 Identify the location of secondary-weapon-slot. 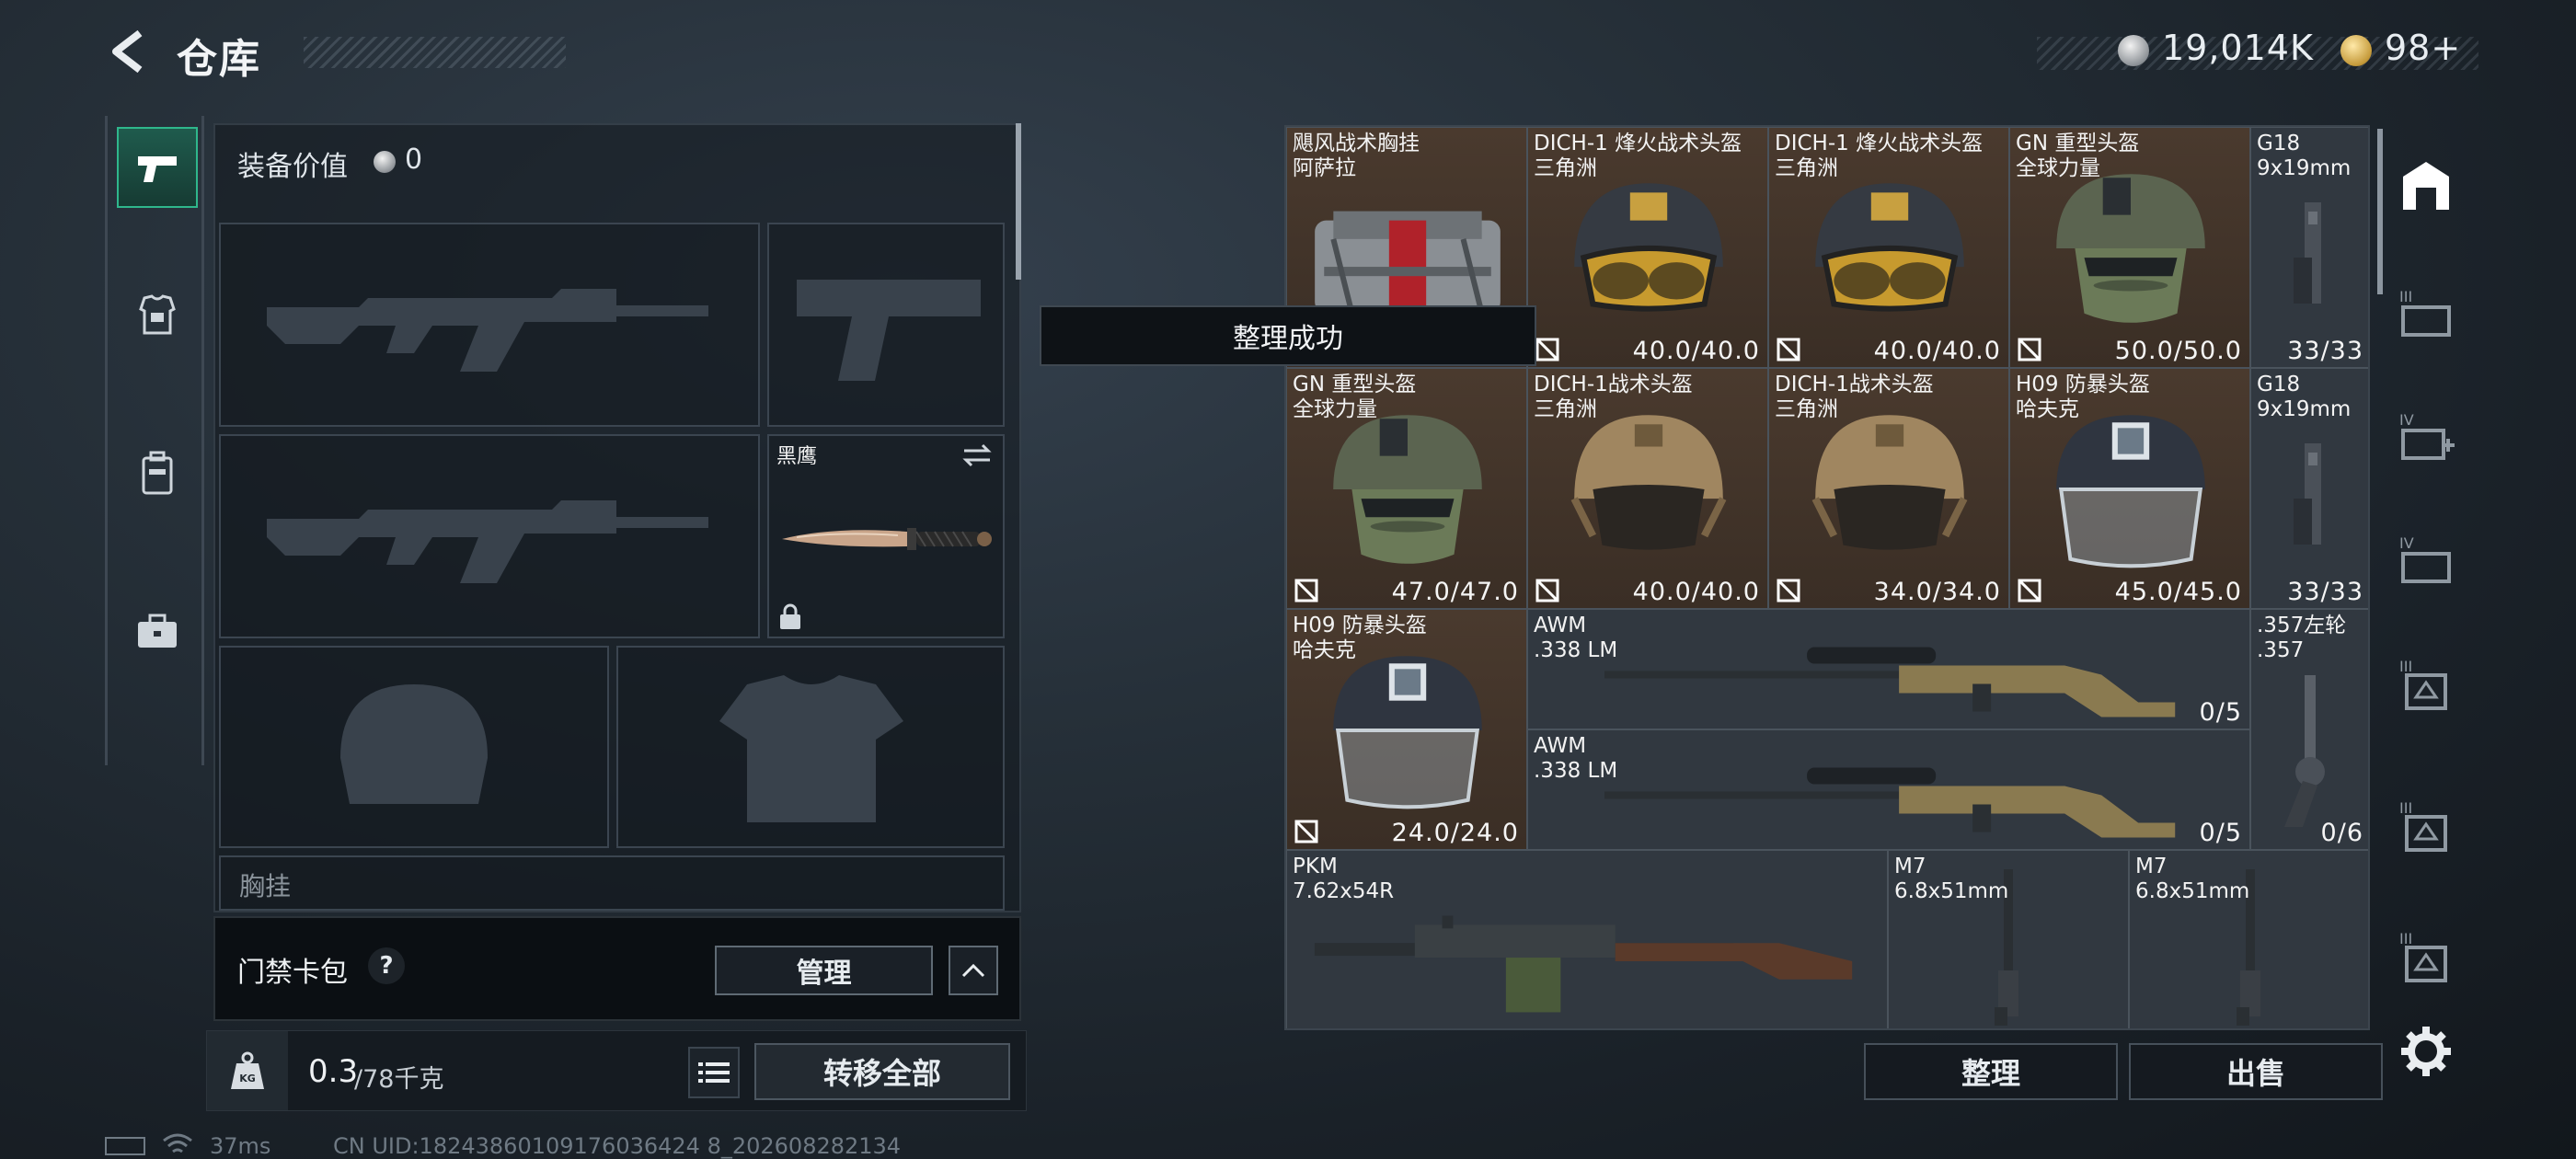
(886, 325).